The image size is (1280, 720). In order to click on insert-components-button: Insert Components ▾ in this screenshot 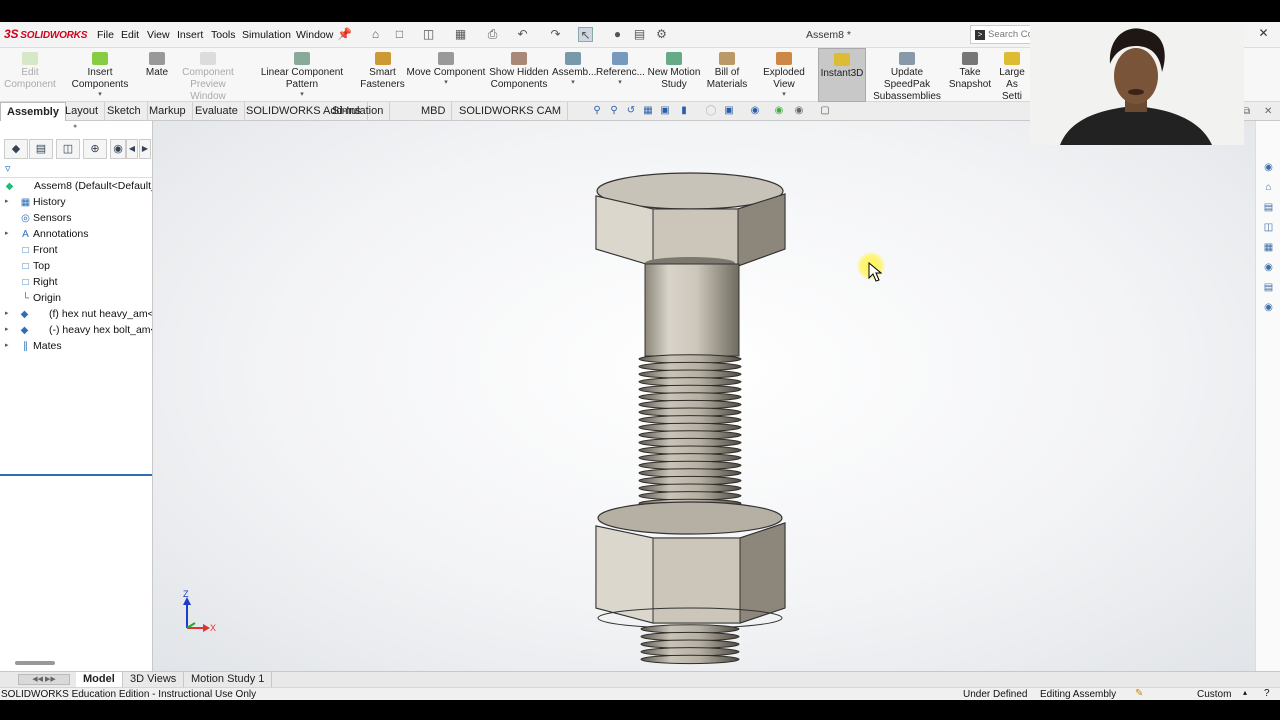, I will do `click(100, 75)`.